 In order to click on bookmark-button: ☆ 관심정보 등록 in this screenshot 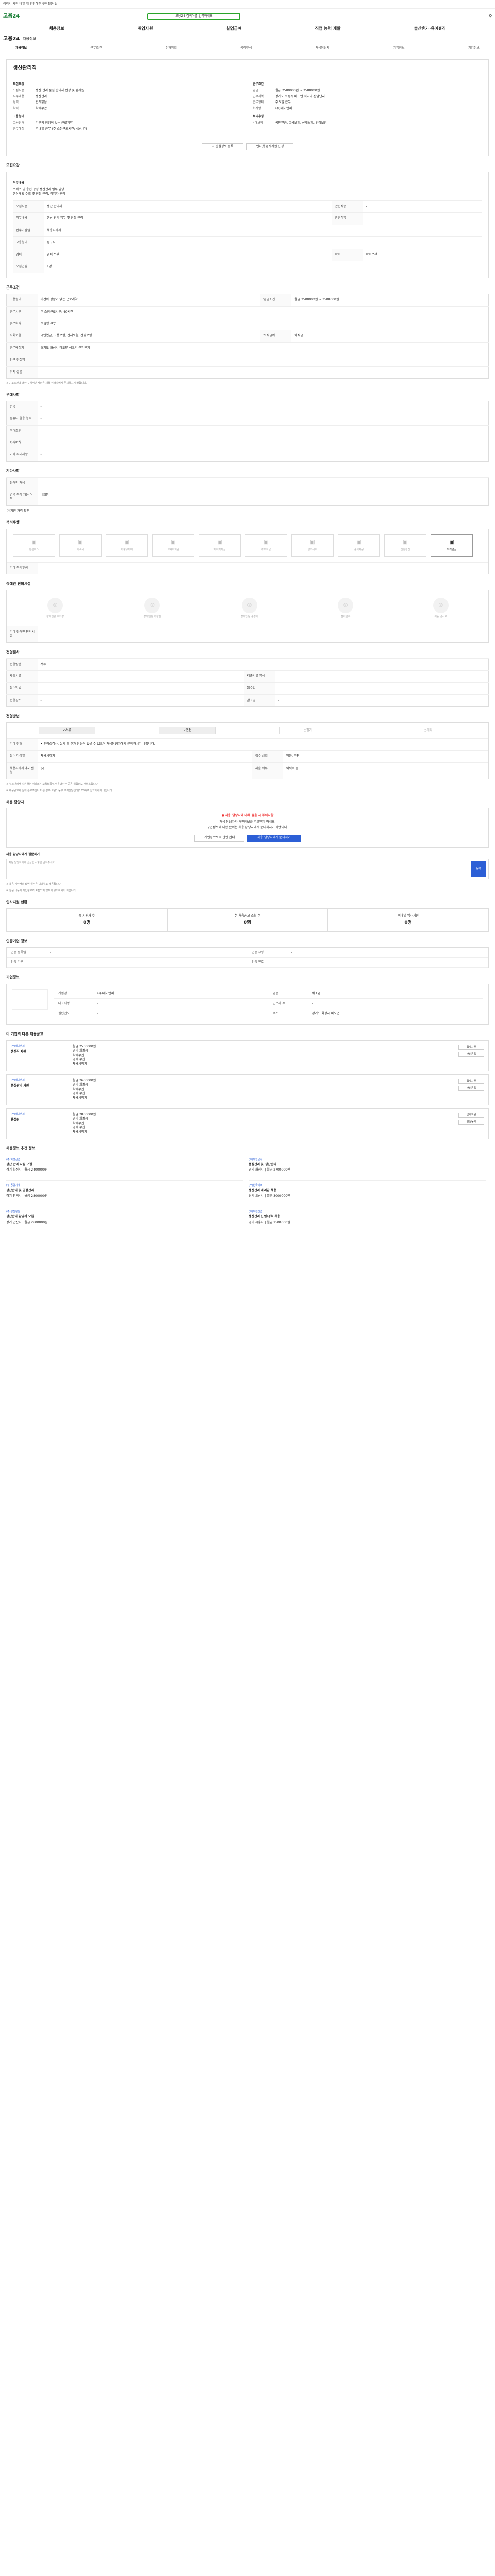, I will do `click(222, 147)`.